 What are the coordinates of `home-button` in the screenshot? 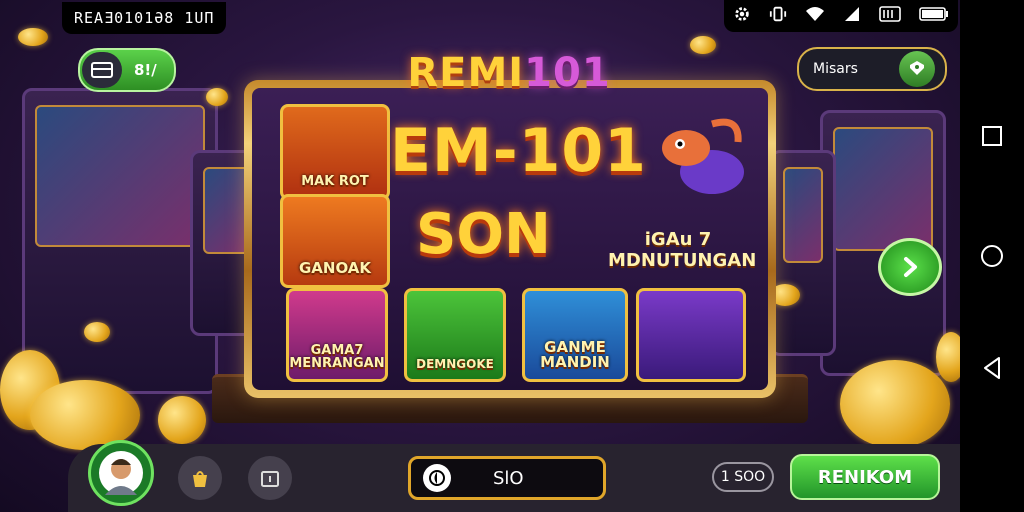 It's located at (992, 256).